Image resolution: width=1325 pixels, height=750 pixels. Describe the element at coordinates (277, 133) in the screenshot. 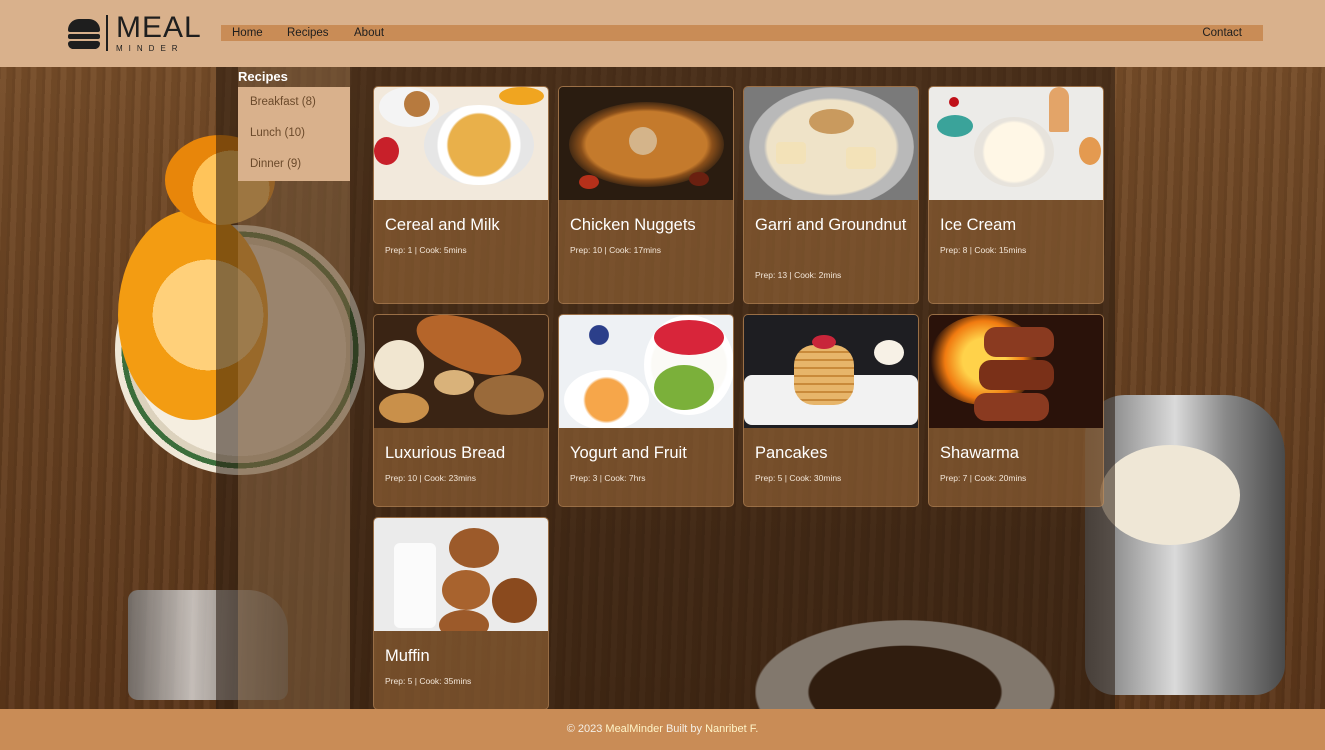

I see `sidebar-item-lunch: Lunch (10)` at that location.